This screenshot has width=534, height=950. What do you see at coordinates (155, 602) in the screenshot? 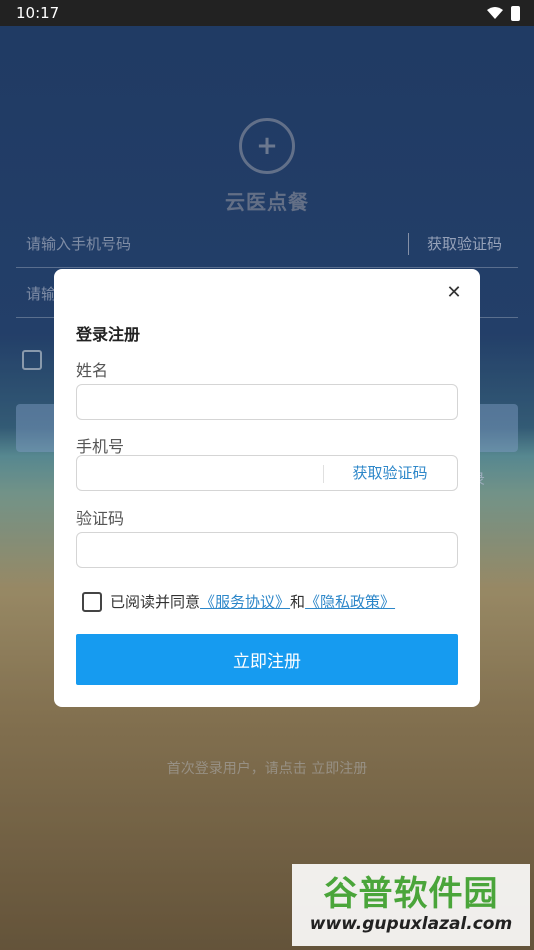
I see `agree-text: 已阅读并同意` at bounding box center [155, 602].